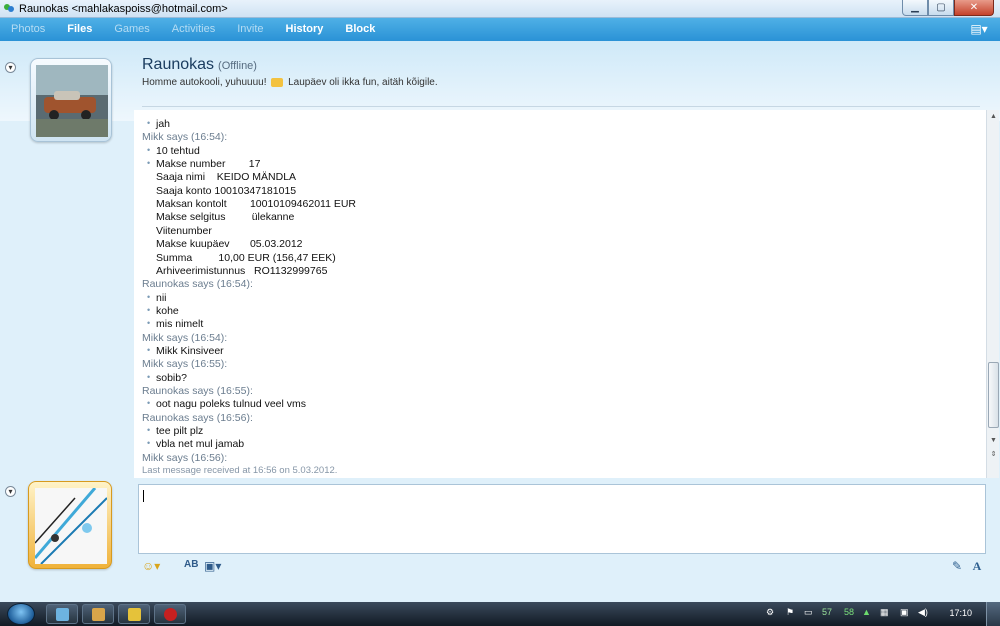 The width and height of the screenshot is (1000, 626). What do you see at coordinates (993, 116) in the screenshot?
I see `scroll-up-icon: ▲` at bounding box center [993, 116].